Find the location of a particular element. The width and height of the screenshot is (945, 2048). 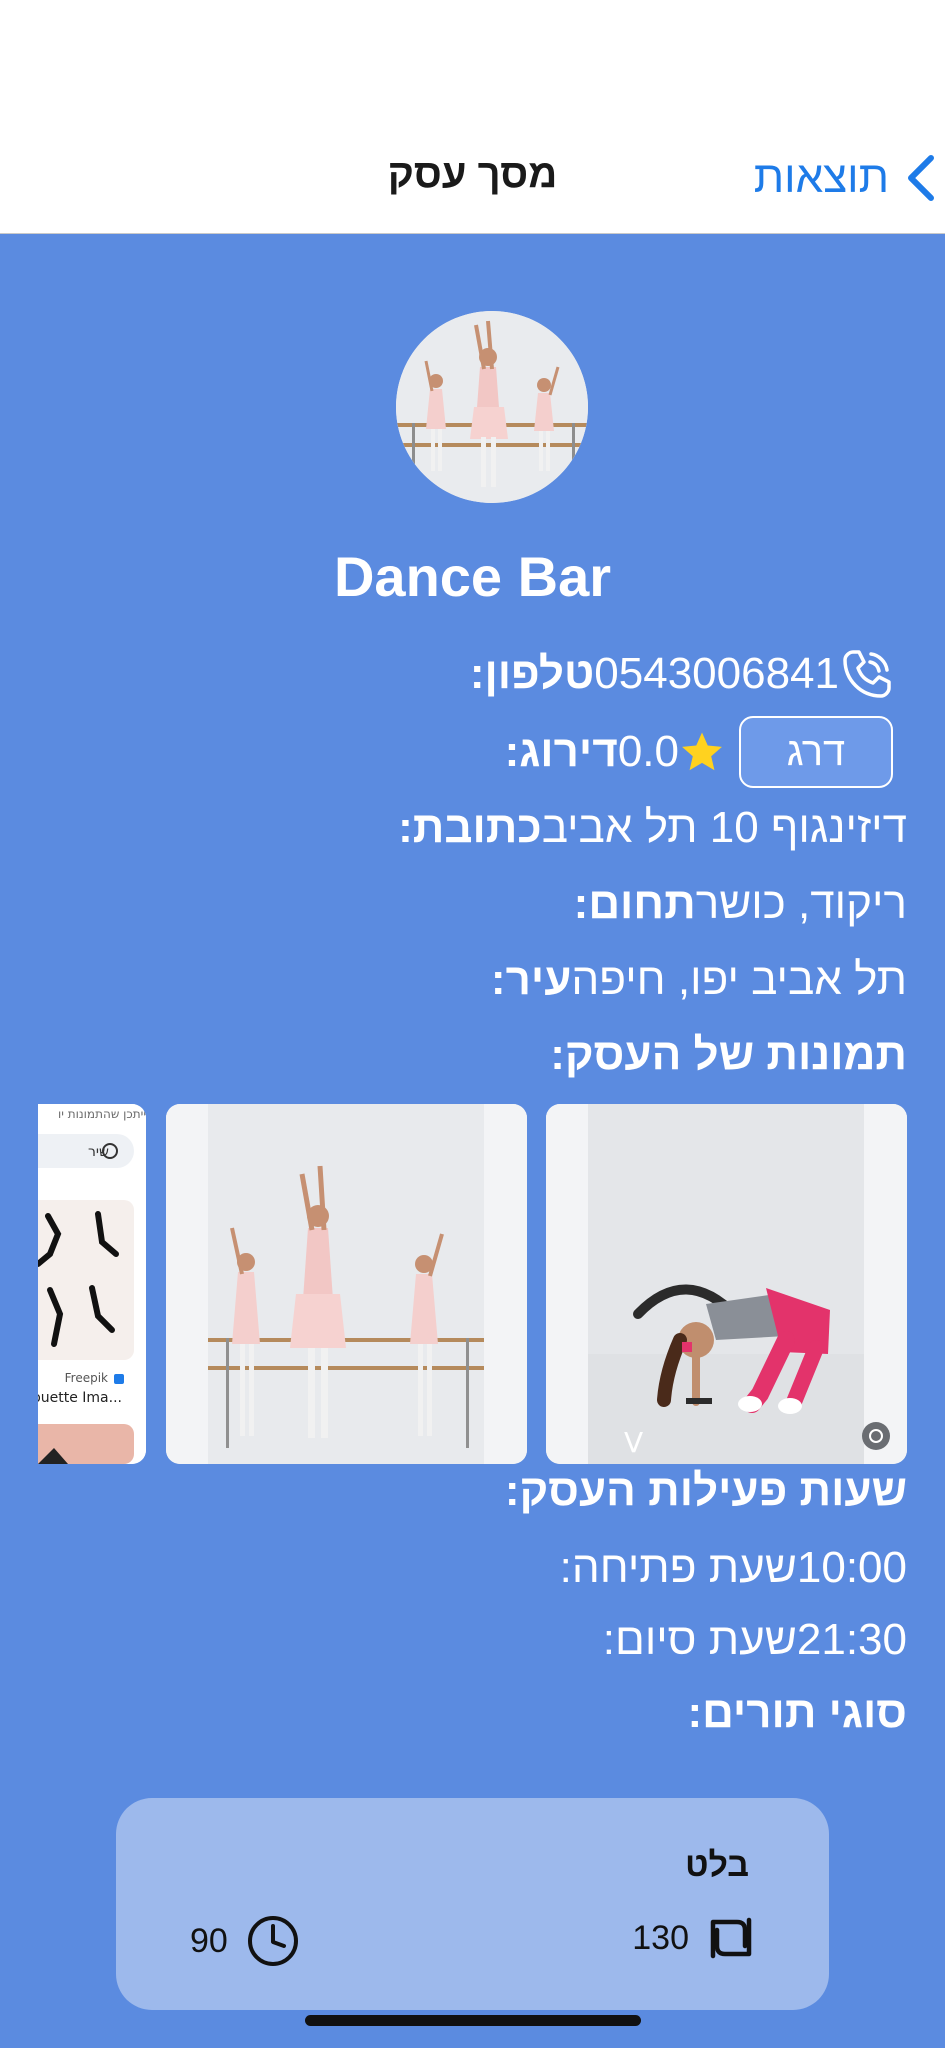

field-label: תחום: is located at coordinates (634, 903).